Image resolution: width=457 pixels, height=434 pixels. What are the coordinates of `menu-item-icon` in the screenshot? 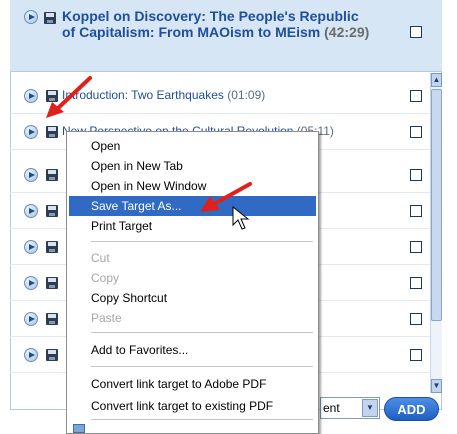 It's located at (79, 428).